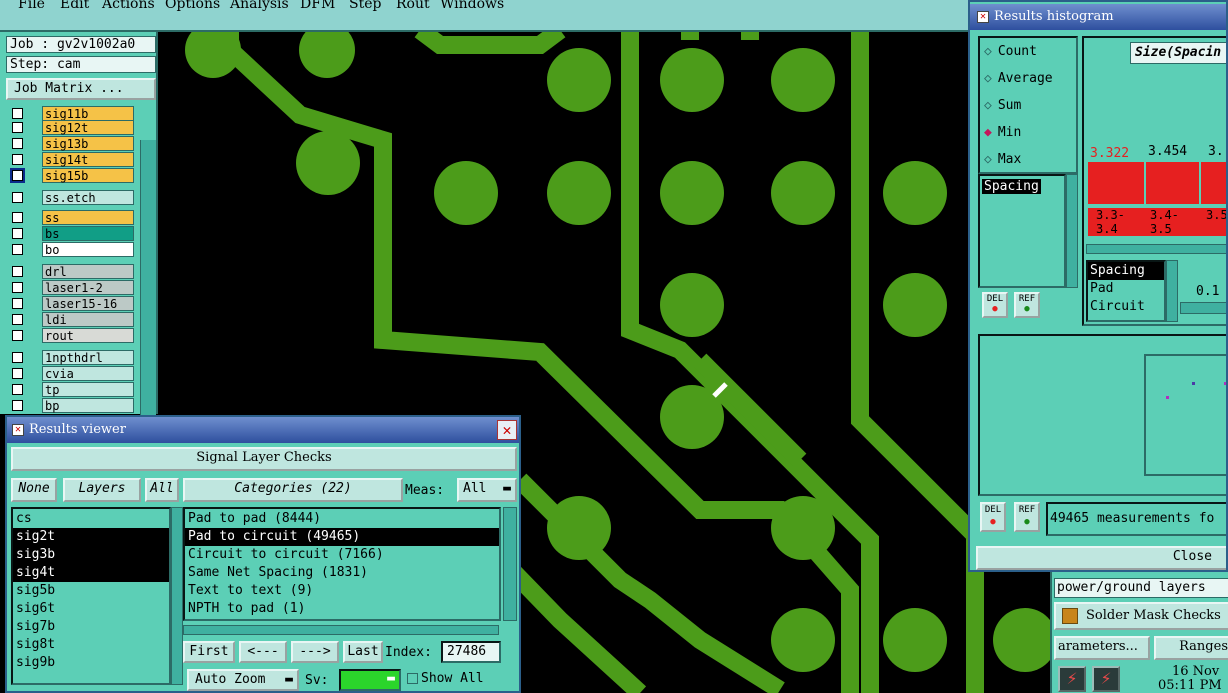 Image resolution: width=1228 pixels, height=693 pixels. I want to click on category-list-item: Circuit to circuit (7166), so click(342, 555).